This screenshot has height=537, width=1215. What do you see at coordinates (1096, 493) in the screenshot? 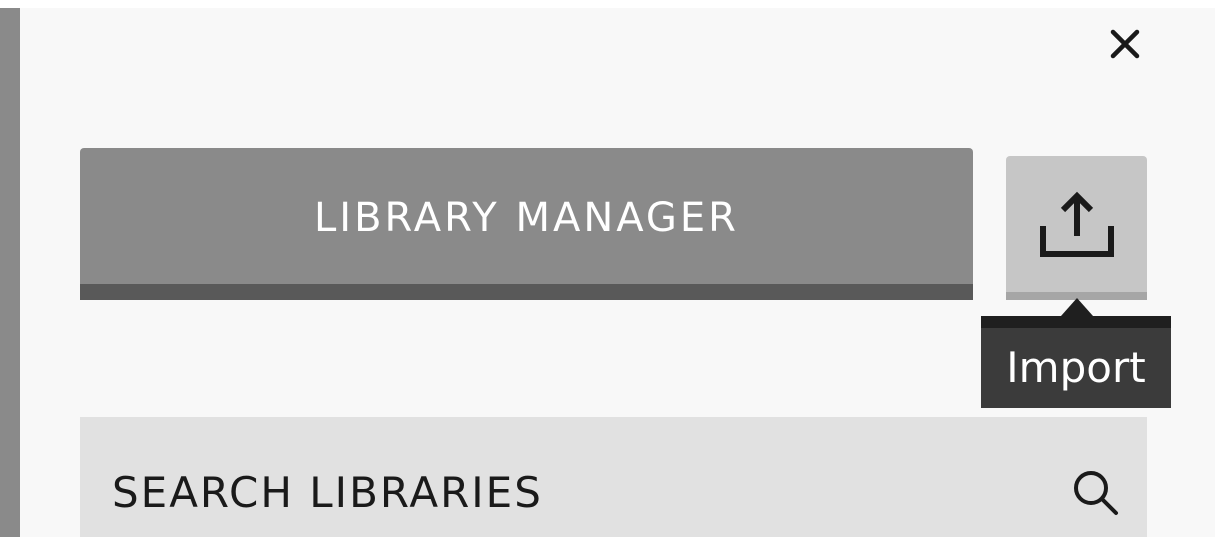
I see `search-icon` at bounding box center [1096, 493].